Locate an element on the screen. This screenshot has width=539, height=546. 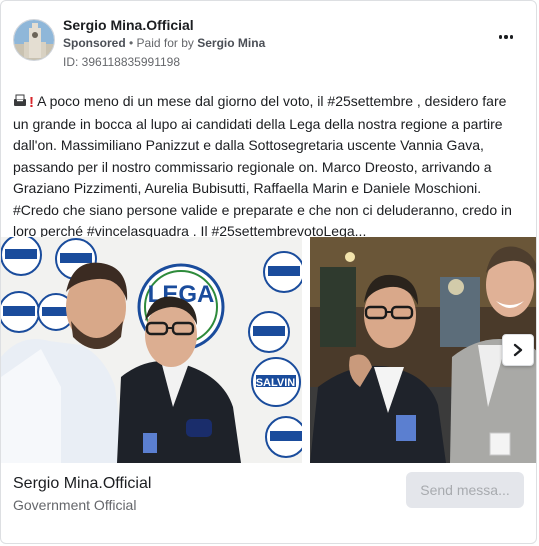
paid-for-by: Sergio Mina is located at coordinates (231, 43).